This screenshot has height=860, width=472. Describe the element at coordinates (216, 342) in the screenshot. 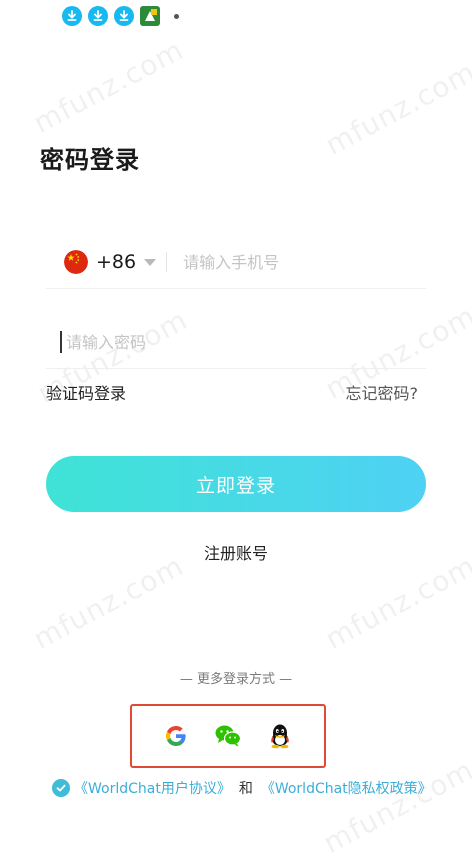

I see `password-input` at that location.